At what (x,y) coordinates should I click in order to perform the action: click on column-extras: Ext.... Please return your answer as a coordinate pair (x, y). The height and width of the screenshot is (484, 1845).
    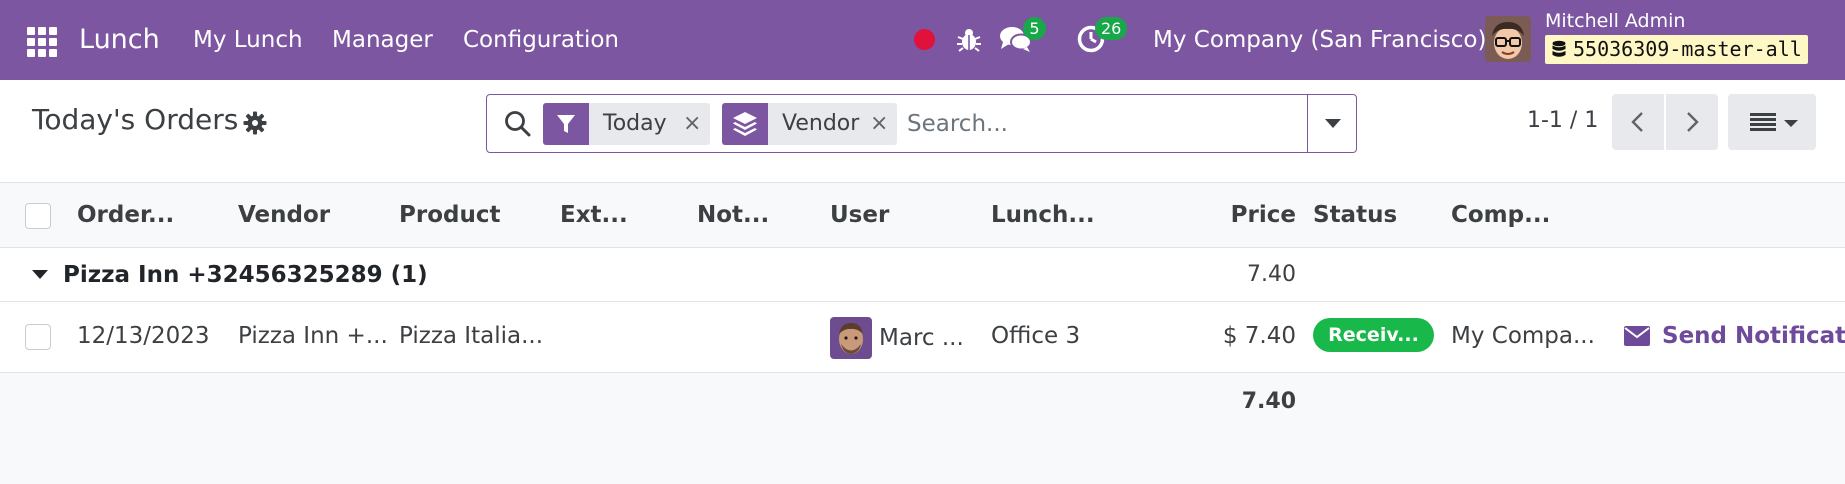
    Looking at the image, I should click on (594, 215).